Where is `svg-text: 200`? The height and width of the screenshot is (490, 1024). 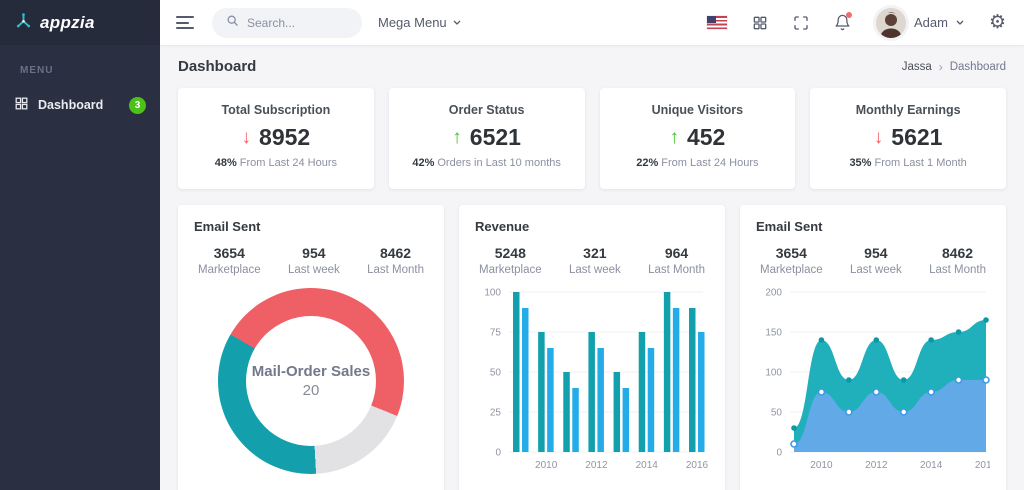 svg-text: 200 is located at coordinates (773, 293).